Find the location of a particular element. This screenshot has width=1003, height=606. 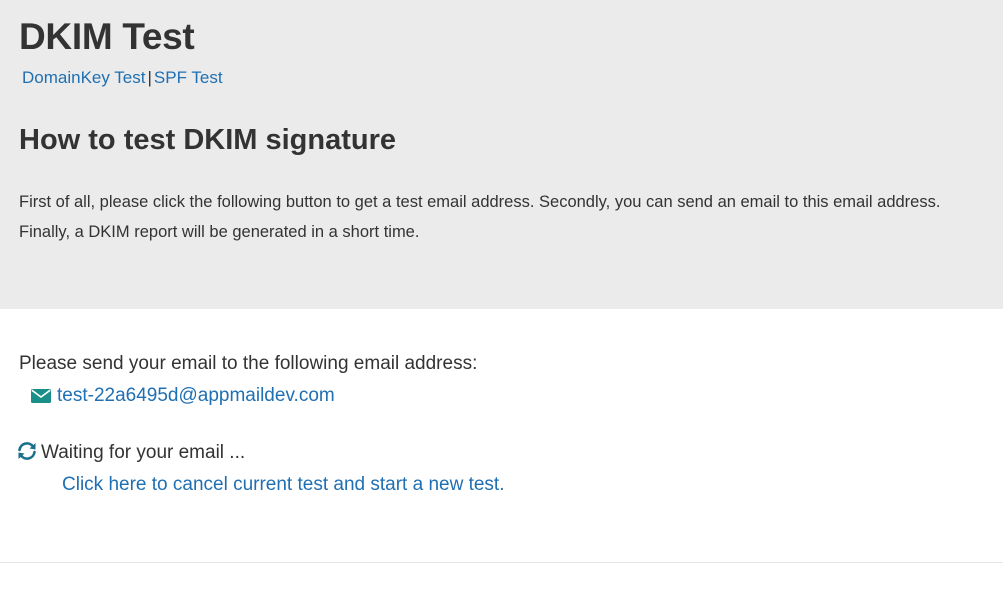

spf-test-link: SPF Test is located at coordinates (188, 77).